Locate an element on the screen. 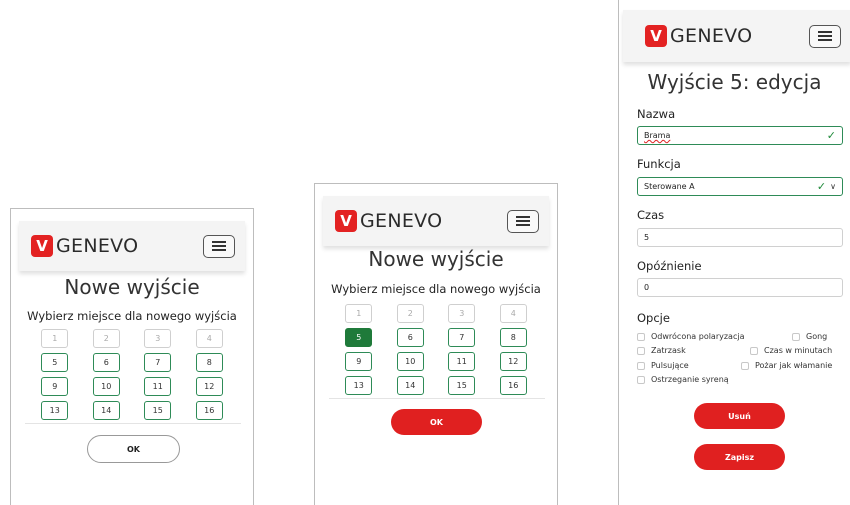  save-button: Zapisz is located at coordinates (739, 457).